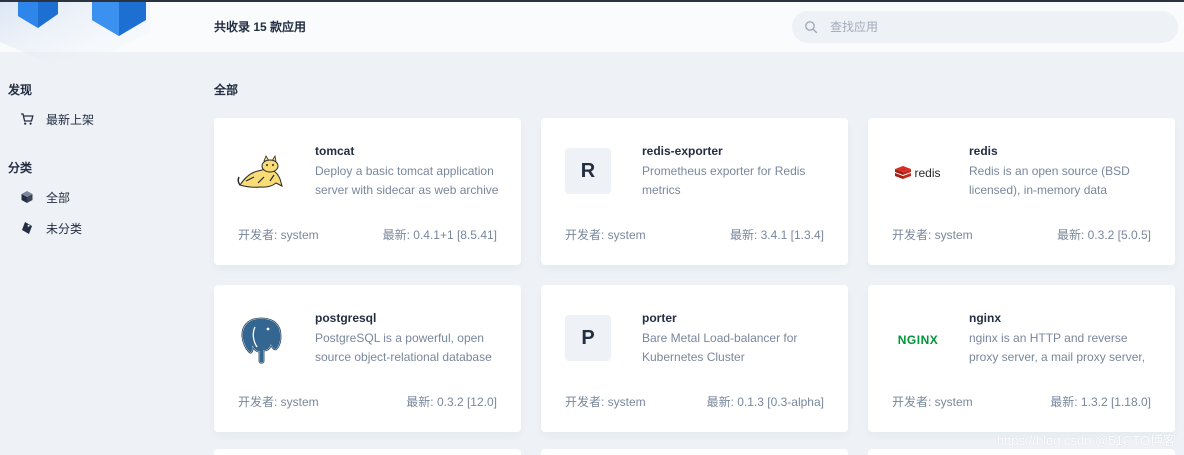 This screenshot has width=1184, height=455. I want to click on app-latest-version: 最新: 0.4.1+1 [8.5.41], so click(439, 235).